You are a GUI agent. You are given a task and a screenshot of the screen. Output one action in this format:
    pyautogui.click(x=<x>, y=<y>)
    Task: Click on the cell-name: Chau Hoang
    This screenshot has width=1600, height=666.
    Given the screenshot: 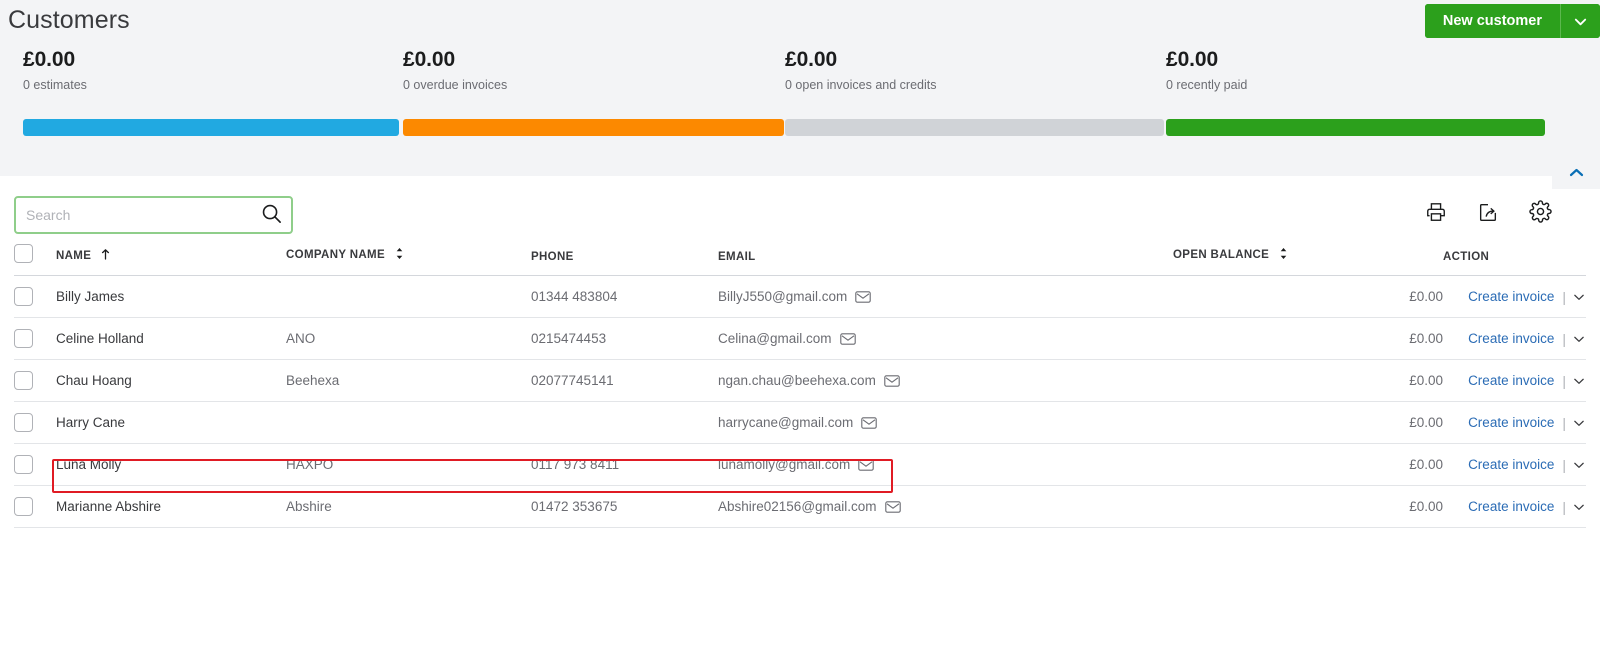 What is the action you would take?
    pyautogui.click(x=171, y=381)
    